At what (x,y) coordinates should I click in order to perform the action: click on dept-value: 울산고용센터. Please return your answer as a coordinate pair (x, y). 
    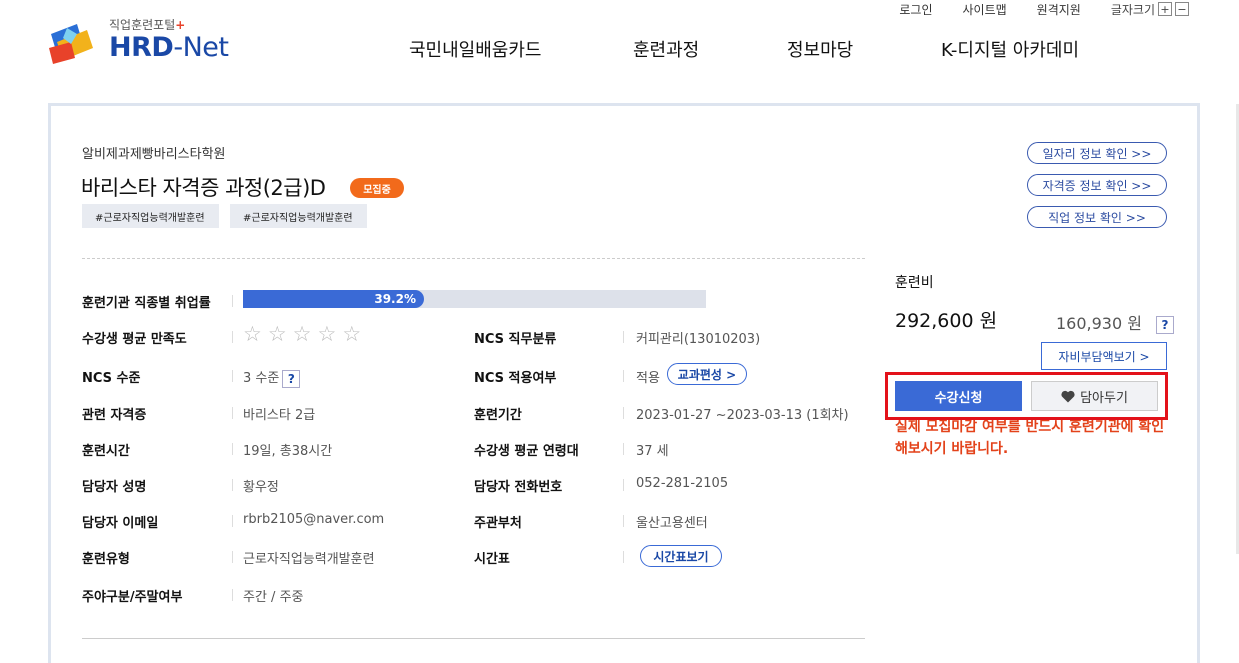
    Looking at the image, I should click on (672, 523).